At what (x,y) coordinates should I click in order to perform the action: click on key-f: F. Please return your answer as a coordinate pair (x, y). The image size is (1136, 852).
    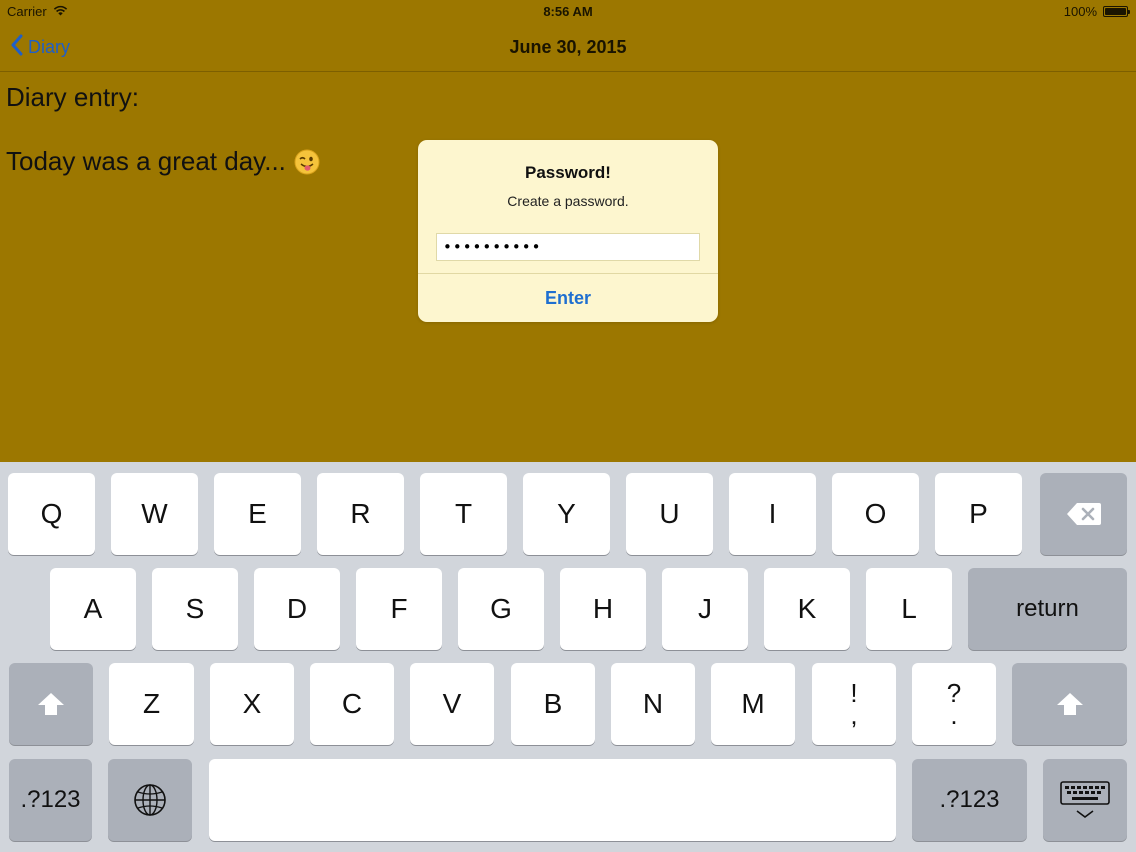
    Looking at the image, I should click on (399, 609).